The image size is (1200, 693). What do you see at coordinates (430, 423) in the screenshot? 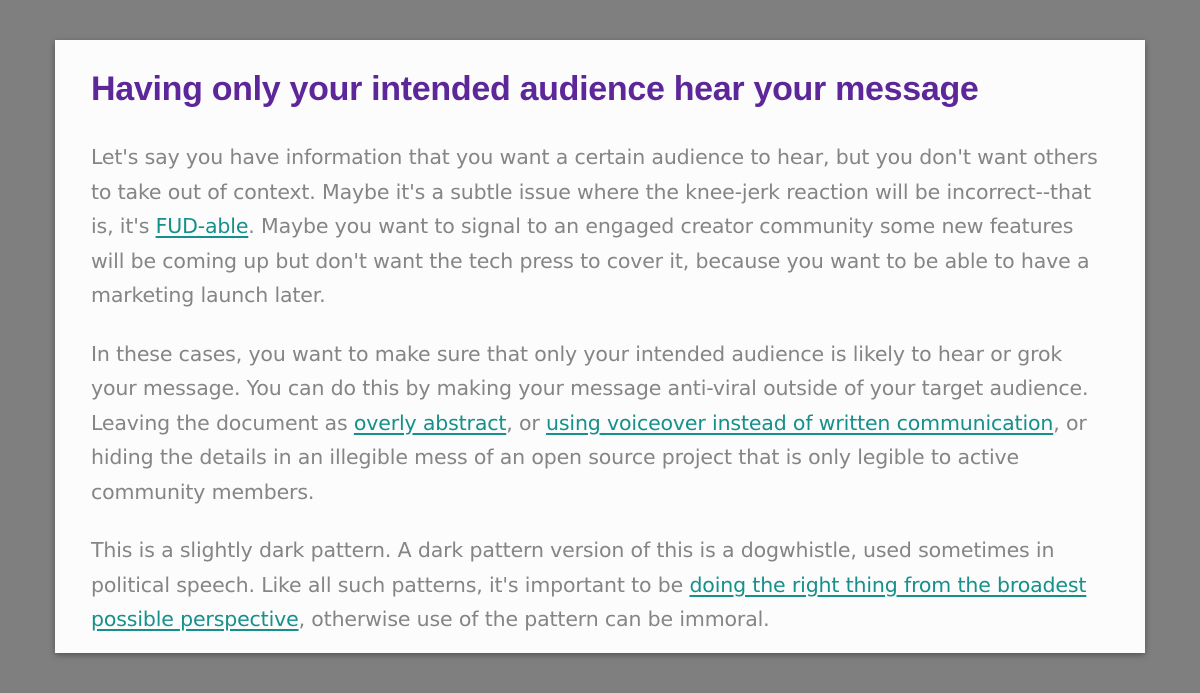
I see `overly-abstract-link: overly abstract` at bounding box center [430, 423].